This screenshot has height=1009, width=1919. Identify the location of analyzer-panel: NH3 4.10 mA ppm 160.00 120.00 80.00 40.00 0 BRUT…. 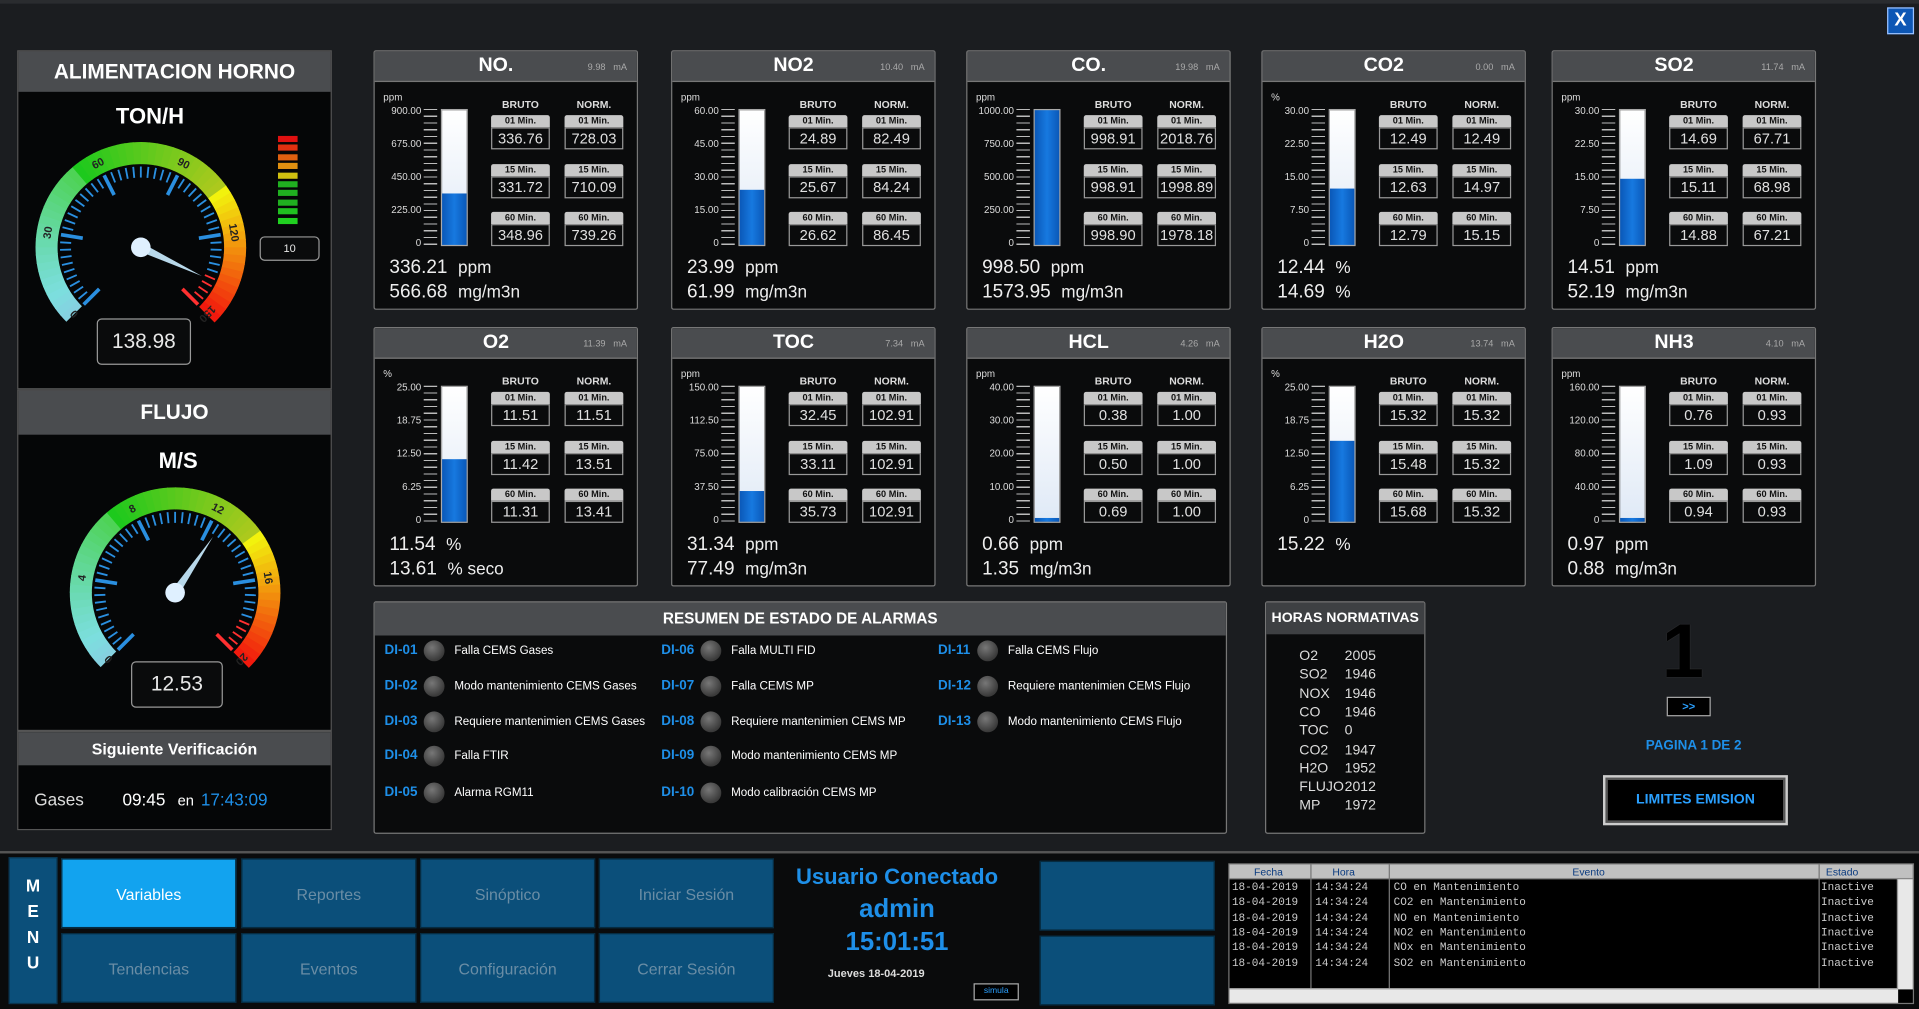
(1684, 456).